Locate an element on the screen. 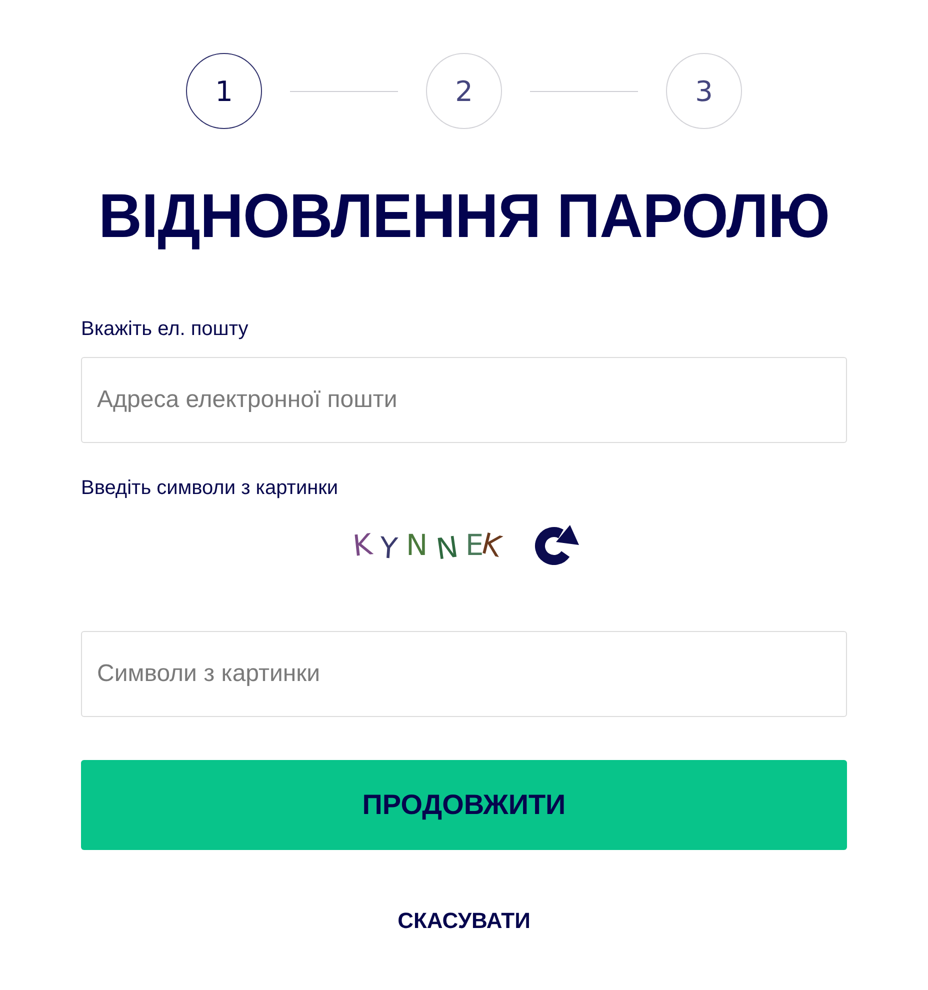 This screenshot has height=990, width=928. refresh-icon is located at coordinates (555, 545).